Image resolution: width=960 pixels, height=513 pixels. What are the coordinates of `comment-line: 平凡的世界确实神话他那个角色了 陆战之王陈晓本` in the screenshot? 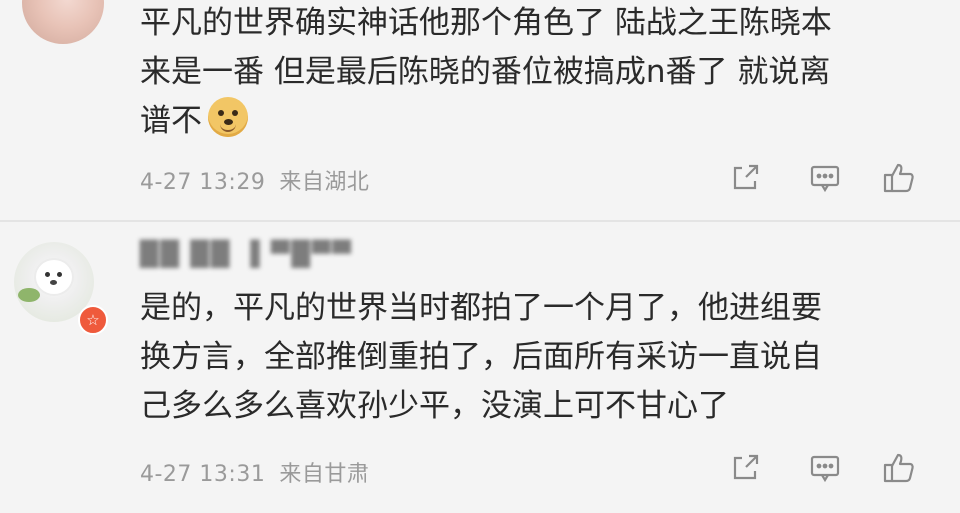 It's located at (486, 23).